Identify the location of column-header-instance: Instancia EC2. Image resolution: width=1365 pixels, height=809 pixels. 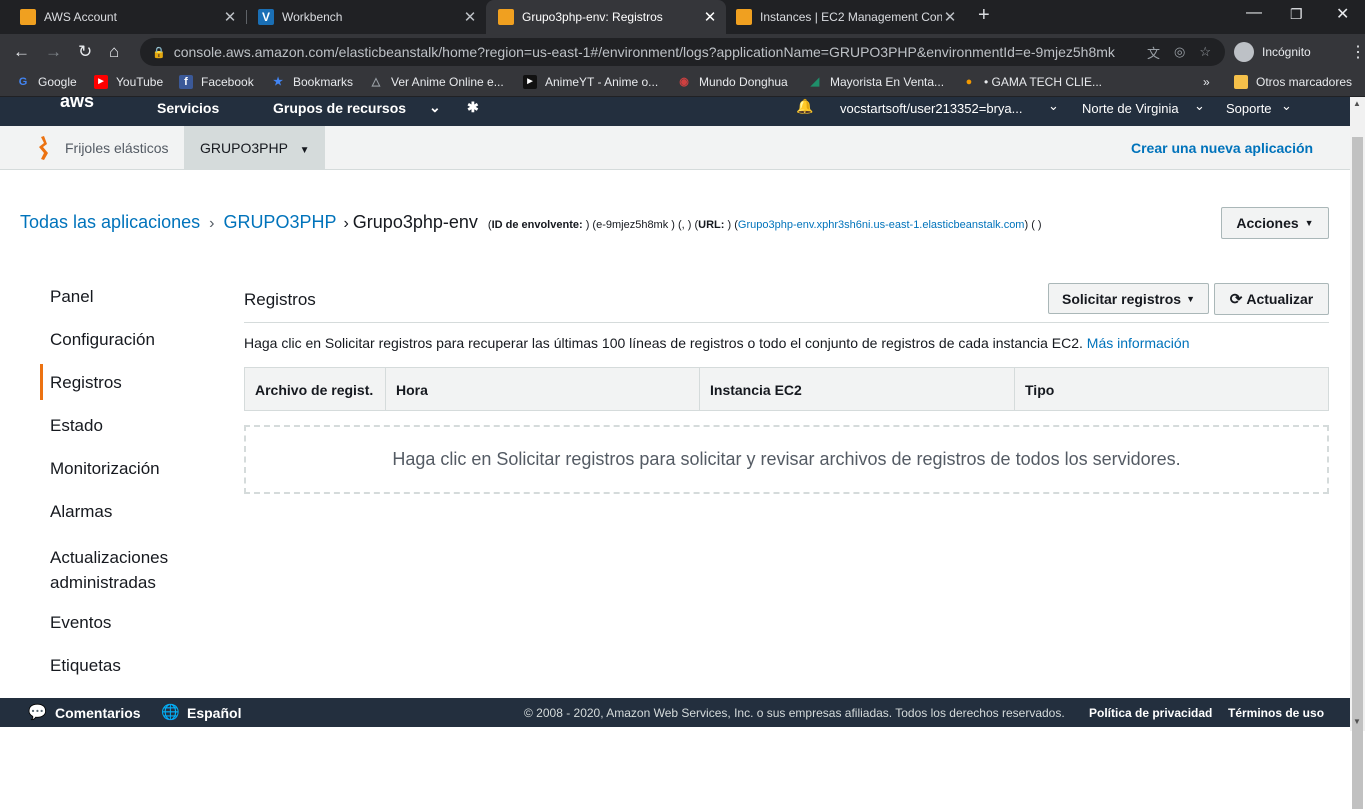
(857, 389).